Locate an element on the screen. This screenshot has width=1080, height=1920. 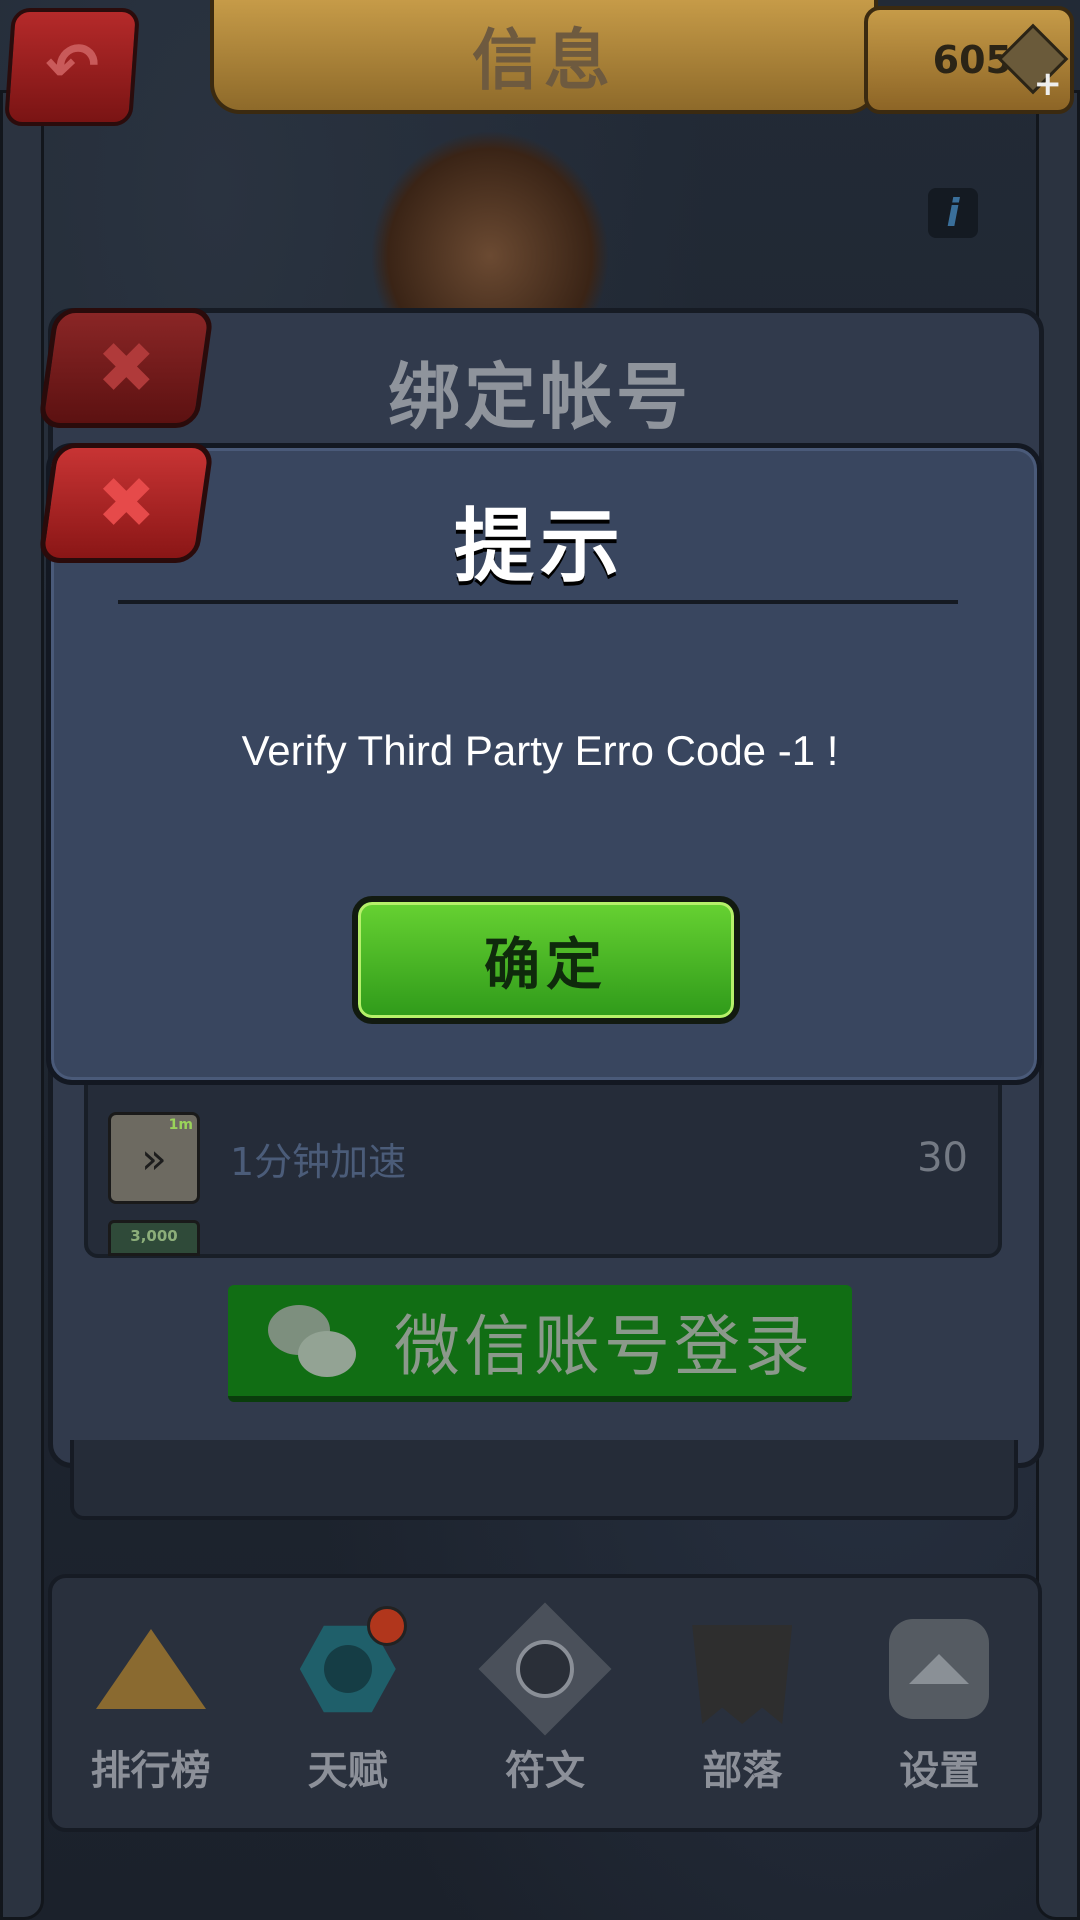
divider is located at coordinates (538, 602).